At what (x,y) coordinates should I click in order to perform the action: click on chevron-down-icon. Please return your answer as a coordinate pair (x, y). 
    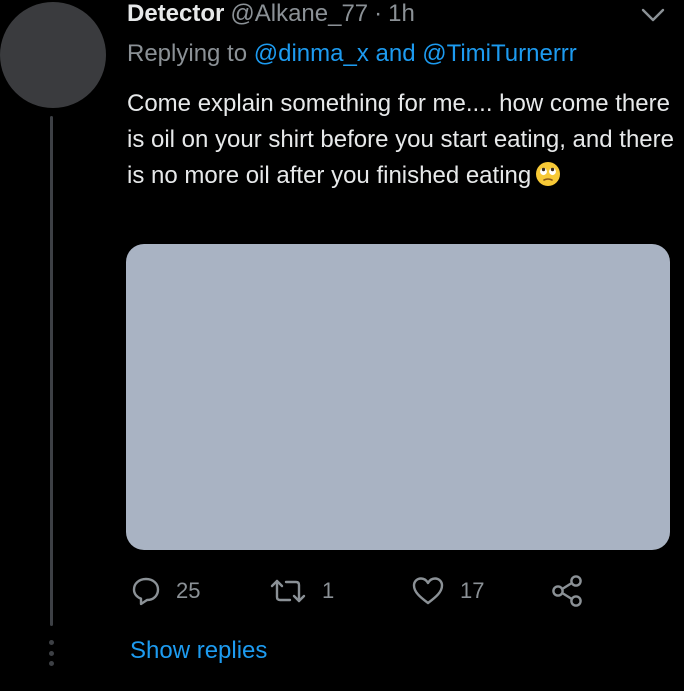
    Looking at the image, I should click on (653, 15).